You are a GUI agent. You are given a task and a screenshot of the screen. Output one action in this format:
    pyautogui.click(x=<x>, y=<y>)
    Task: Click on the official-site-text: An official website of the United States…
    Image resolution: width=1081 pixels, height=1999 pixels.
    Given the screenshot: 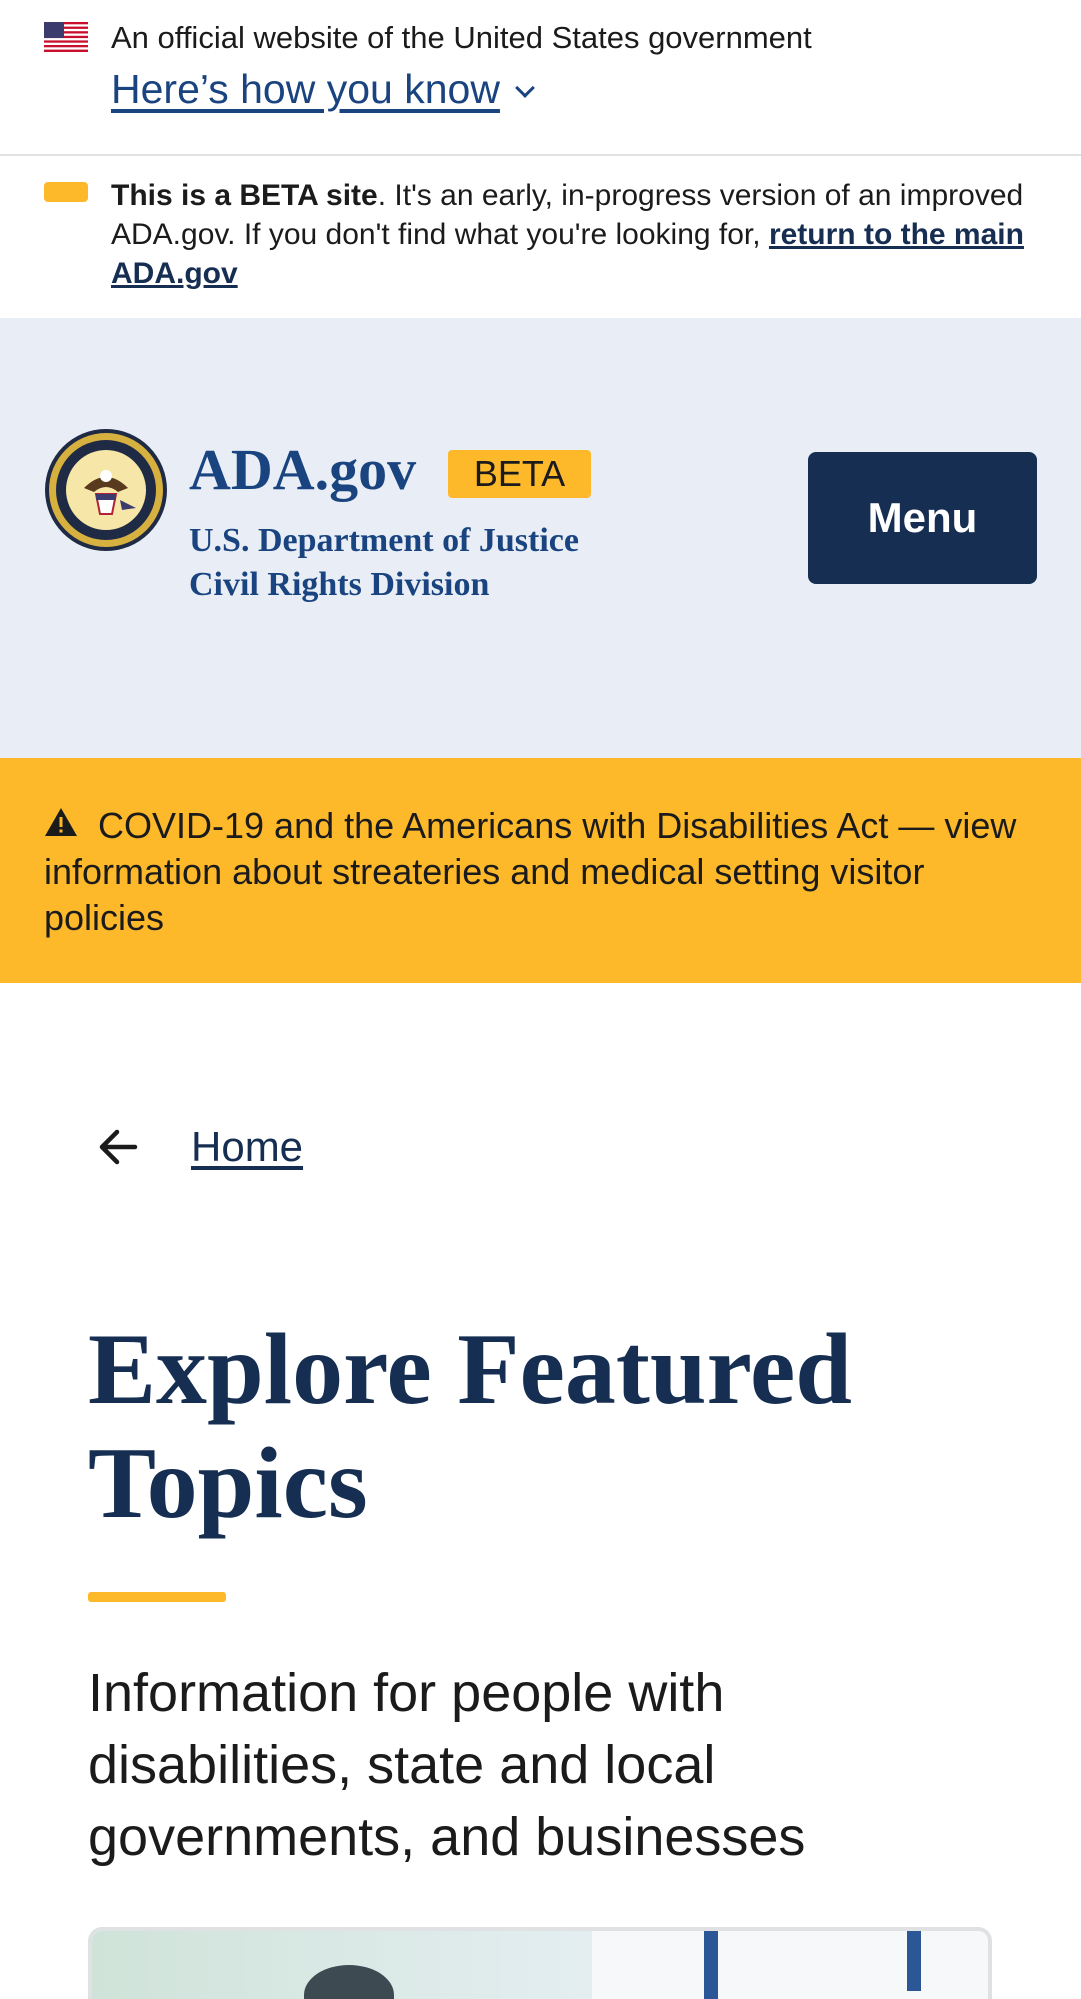 What is the action you would take?
    pyautogui.click(x=461, y=37)
    